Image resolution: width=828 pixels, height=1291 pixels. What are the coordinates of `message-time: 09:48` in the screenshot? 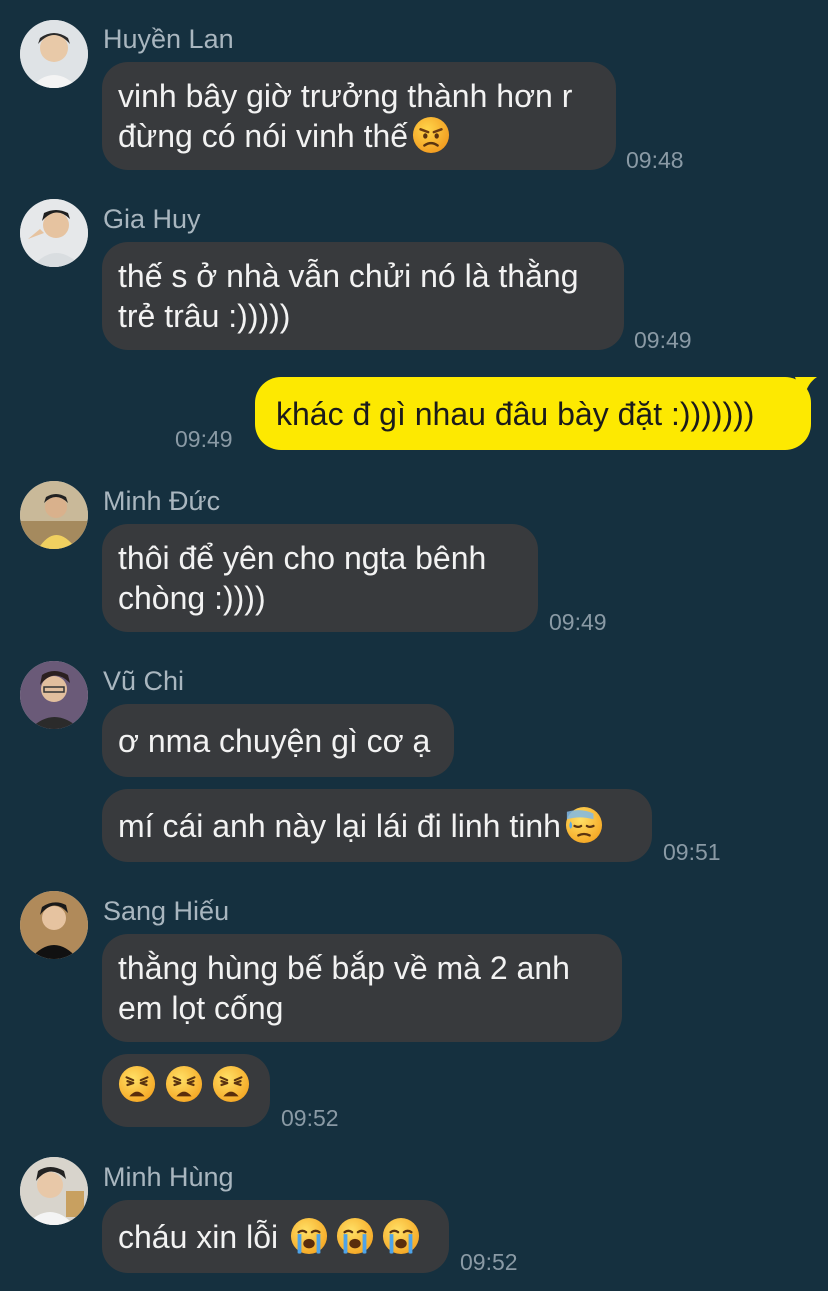 It's located at (655, 160).